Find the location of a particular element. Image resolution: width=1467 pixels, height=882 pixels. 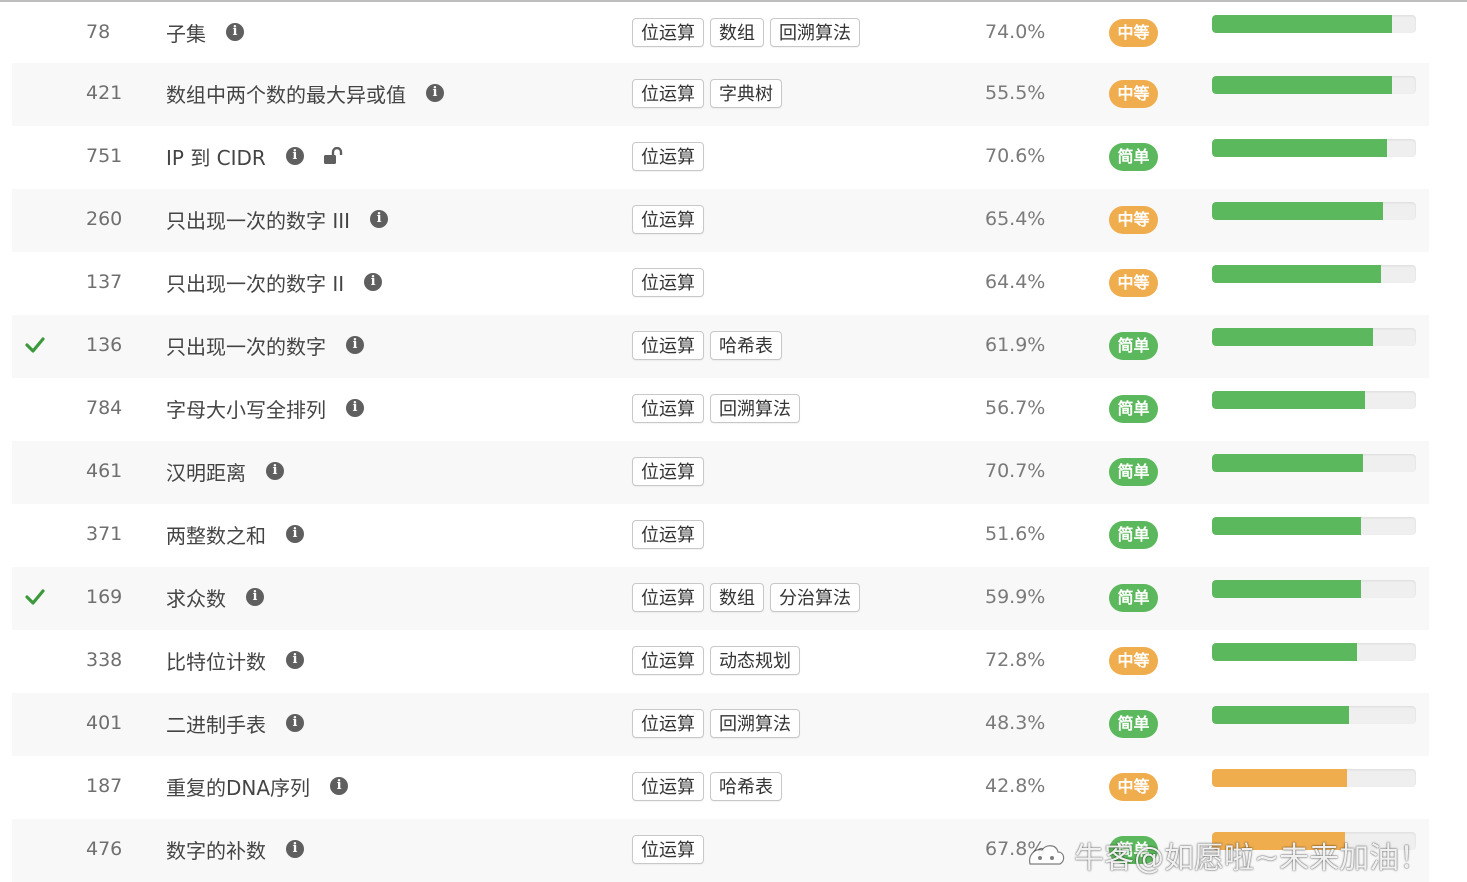

table-row: 136 只出现一次的数字 i 位运算 哈希表 61.9% 简单 is located at coordinates (720, 346).